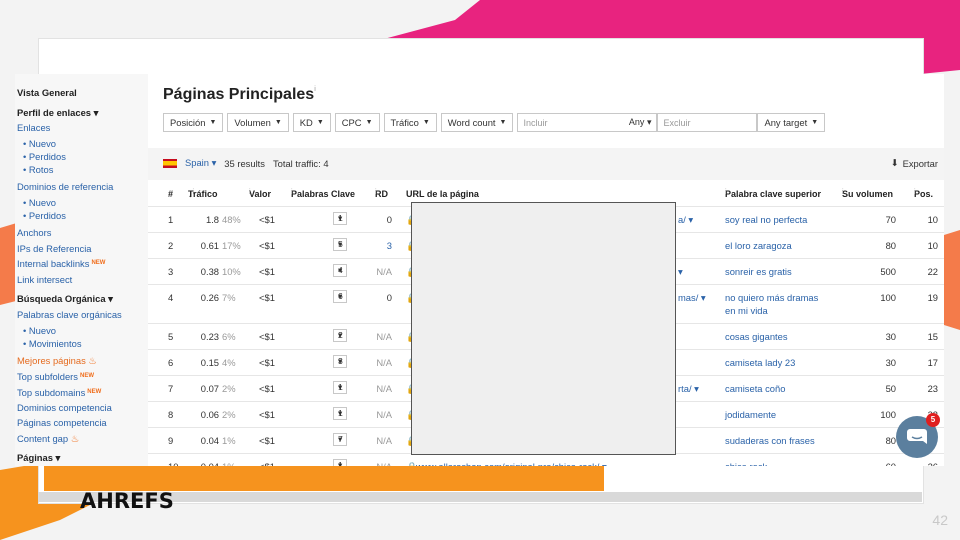 The image size is (960, 540). What do you see at coordinates (57, 360) in the screenshot?
I see `sidebar-item: Mejores páginas ♨` at bounding box center [57, 360].